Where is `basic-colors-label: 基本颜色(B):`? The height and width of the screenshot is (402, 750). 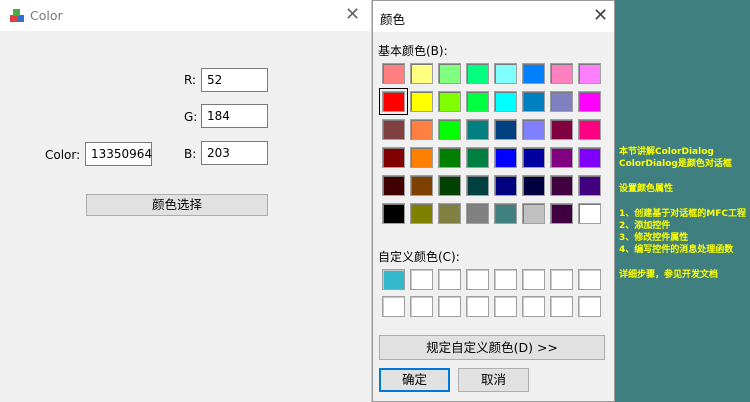 basic-colors-label: 基本颜色(B): is located at coordinates (413, 51).